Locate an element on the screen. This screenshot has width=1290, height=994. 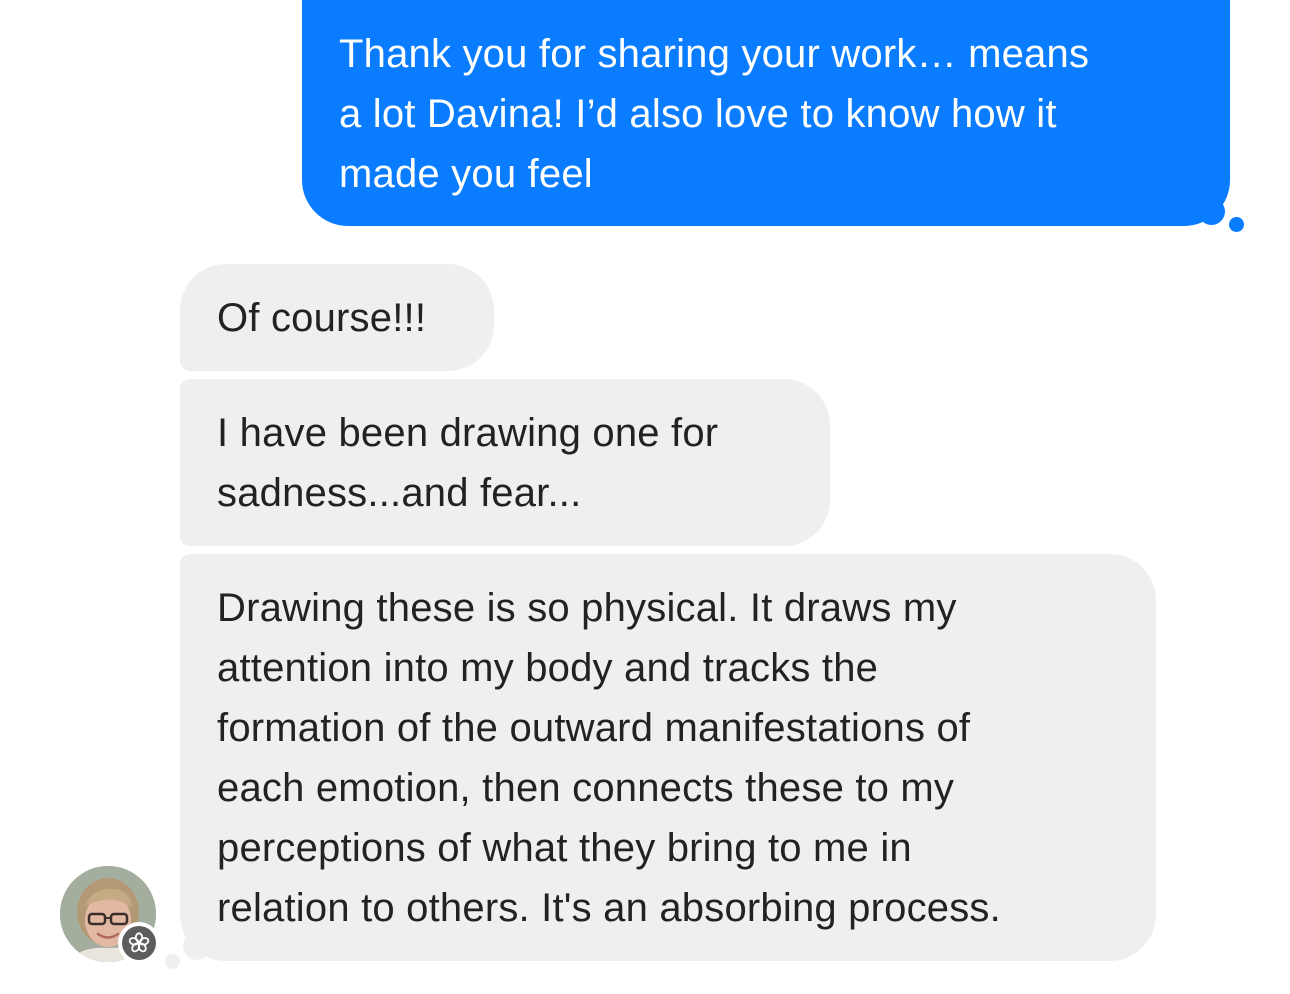
received-message-bubble: Of course!!! is located at coordinates (337, 317).